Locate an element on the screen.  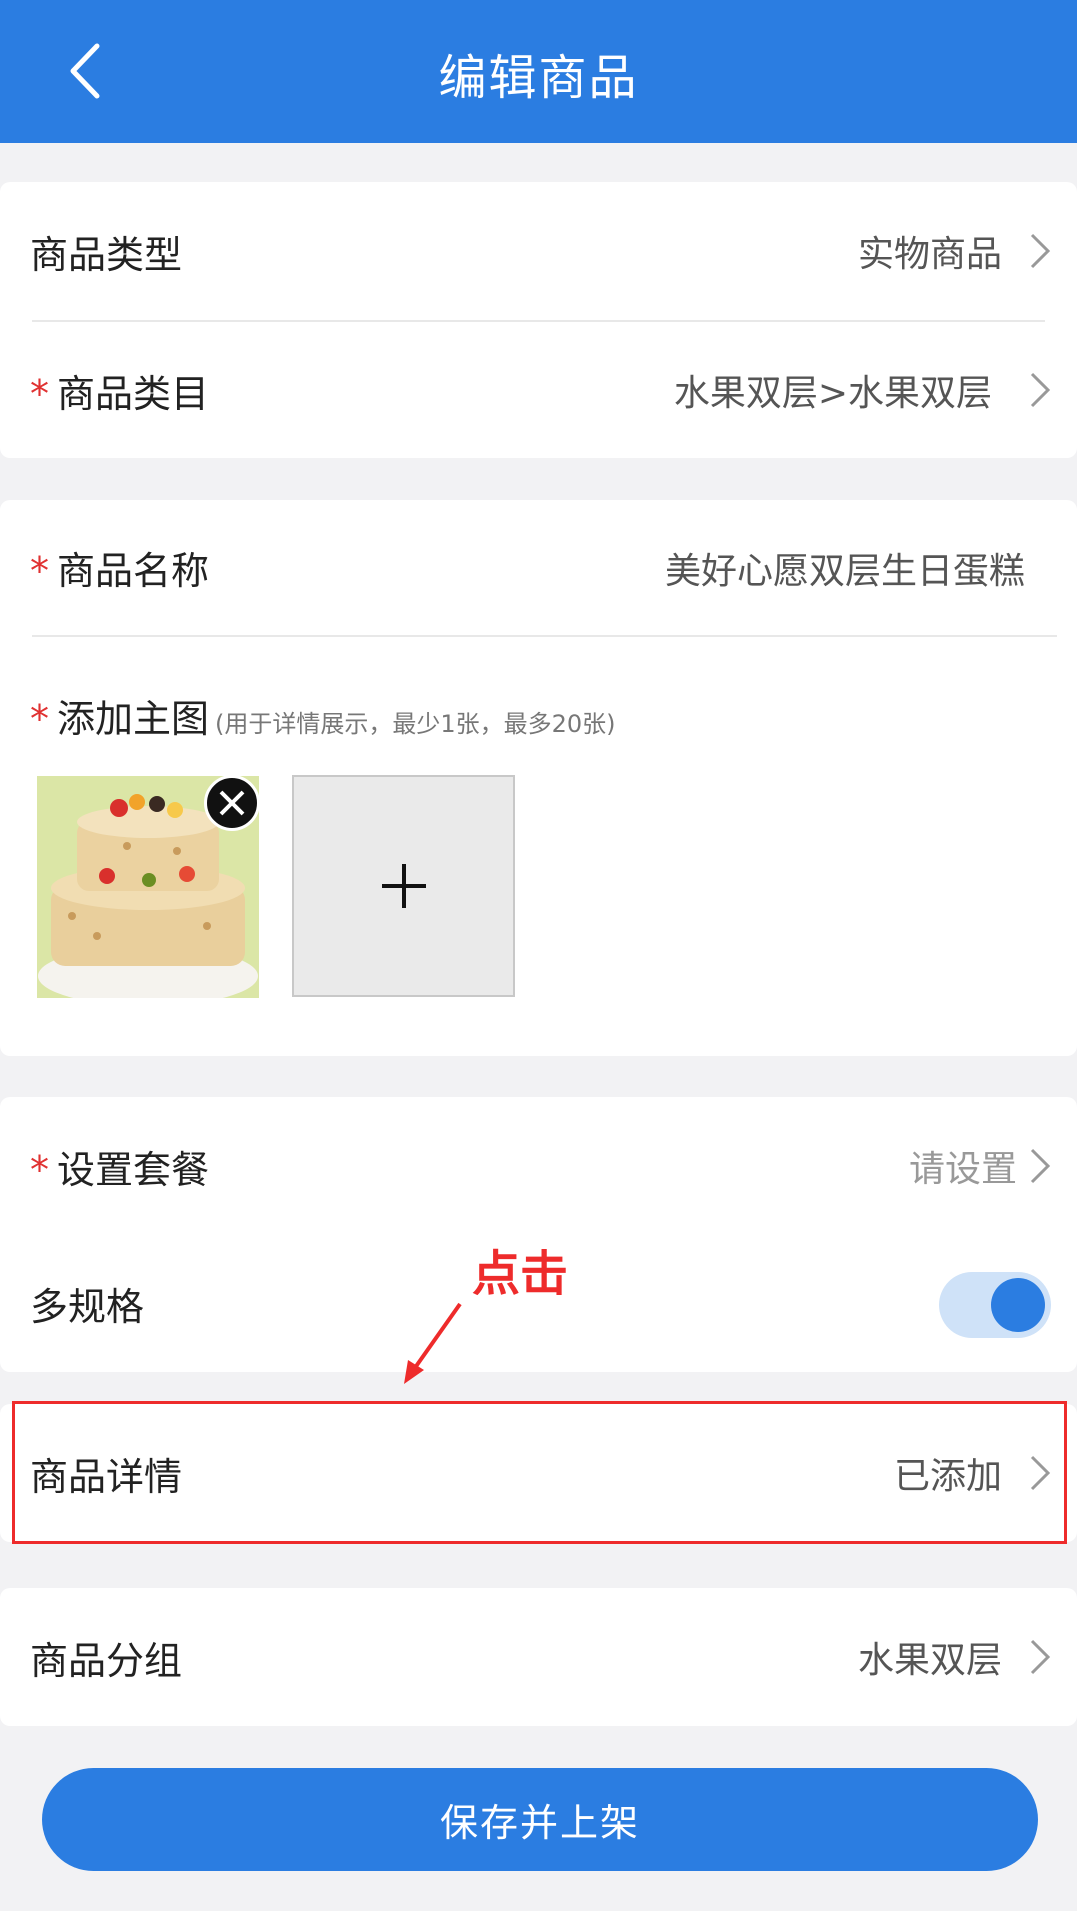
multi-spec-toggle is located at coordinates (995, 1305).